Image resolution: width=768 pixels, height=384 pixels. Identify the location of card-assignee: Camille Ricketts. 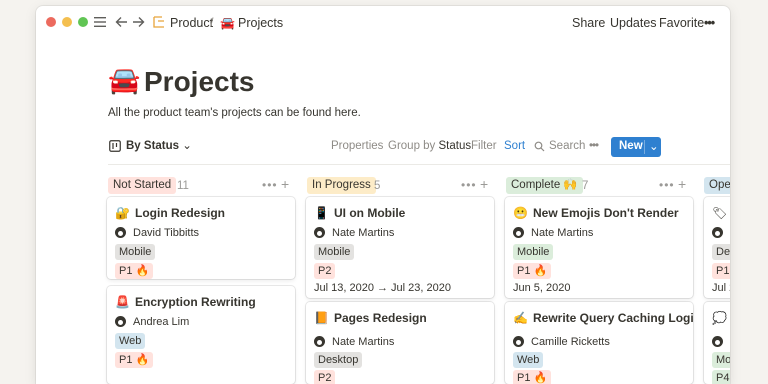
(561, 342).